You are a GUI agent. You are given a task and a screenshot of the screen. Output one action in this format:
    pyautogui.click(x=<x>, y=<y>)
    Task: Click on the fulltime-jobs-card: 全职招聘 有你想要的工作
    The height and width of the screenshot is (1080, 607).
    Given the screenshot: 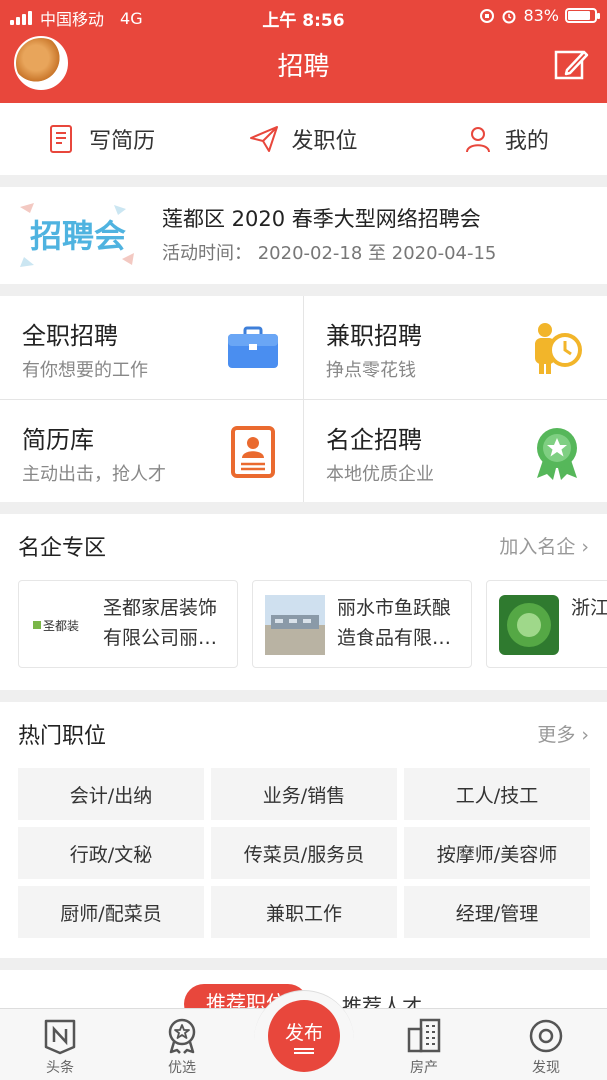 What is the action you would take?
    pyautogui.click(x=151, y=347)
    